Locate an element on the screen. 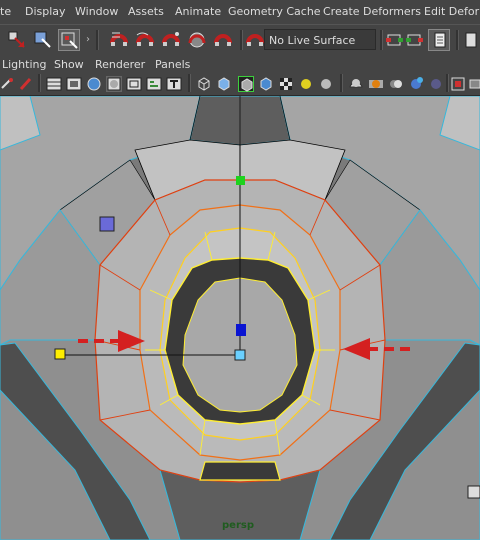  film-gate-icon is located at coordinates (74, 84).